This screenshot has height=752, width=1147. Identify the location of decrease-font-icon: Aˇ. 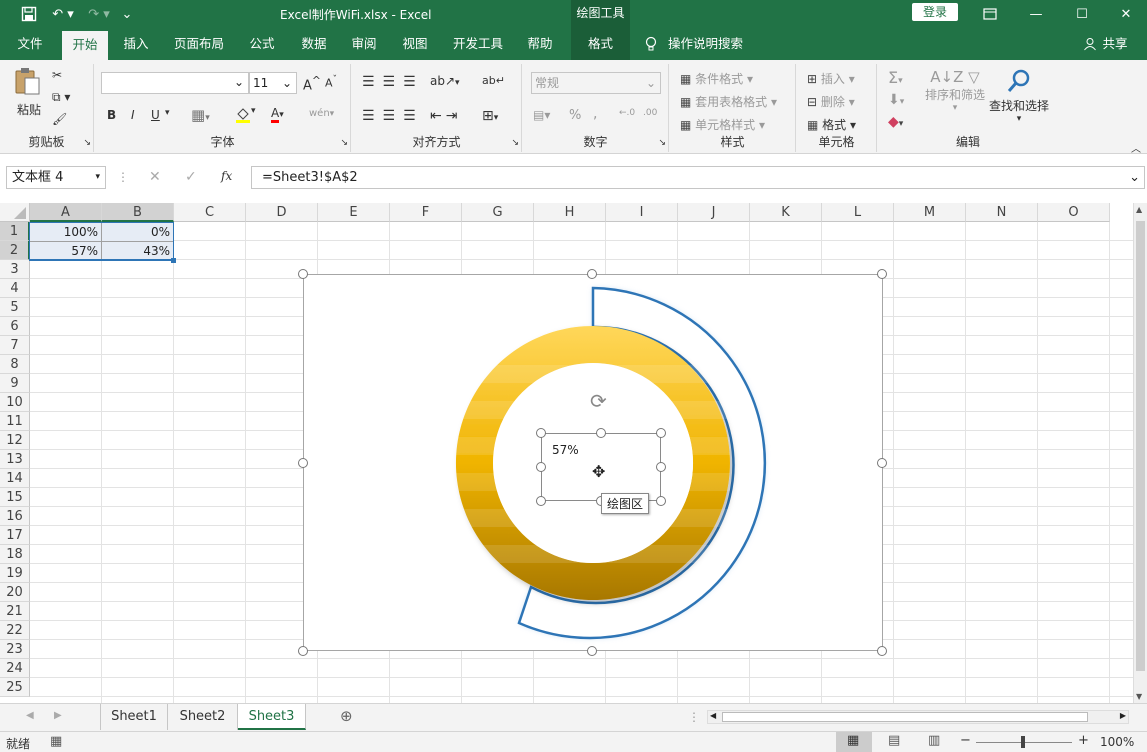
(331, 82).